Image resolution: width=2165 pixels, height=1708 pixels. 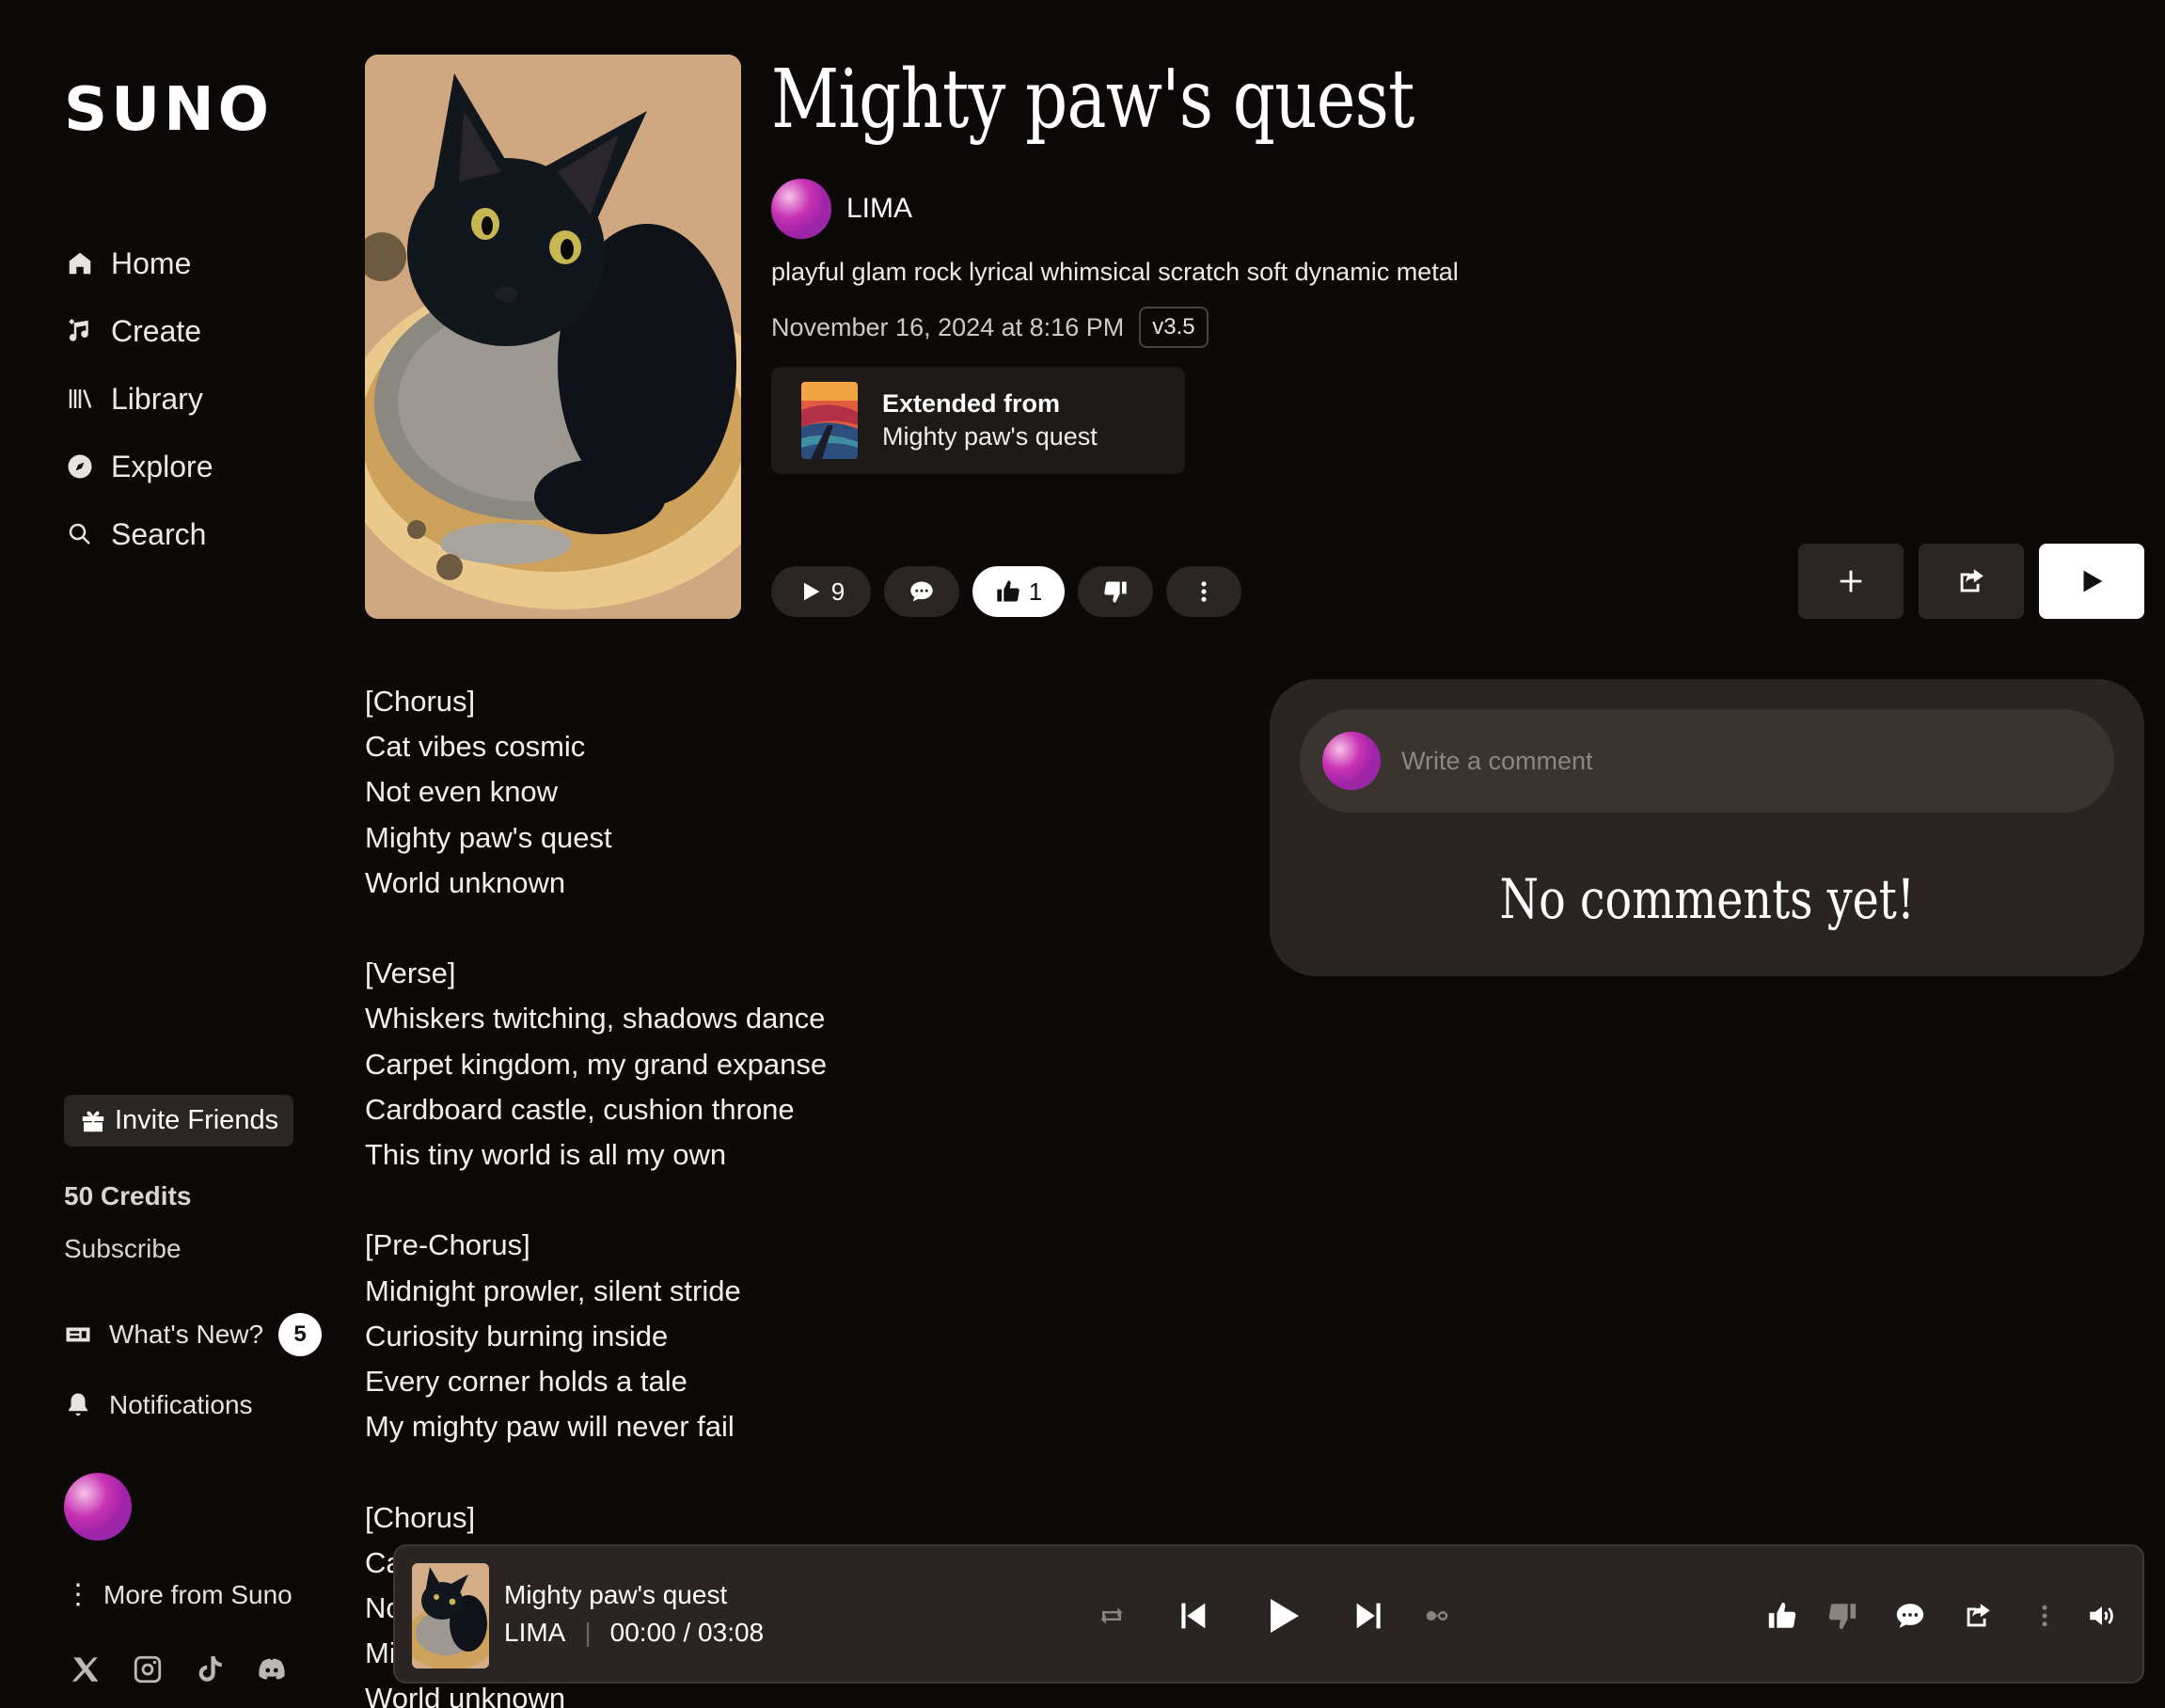 I want to click on sidebar-nav: Home Create Library Explore Search, so click(x=138, y=398).